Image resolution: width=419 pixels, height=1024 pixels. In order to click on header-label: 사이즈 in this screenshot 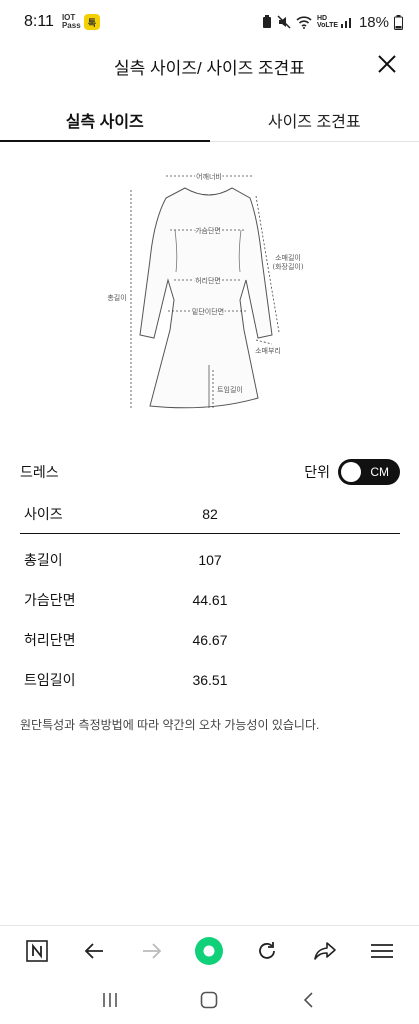, I will do `click(43, 513)`.